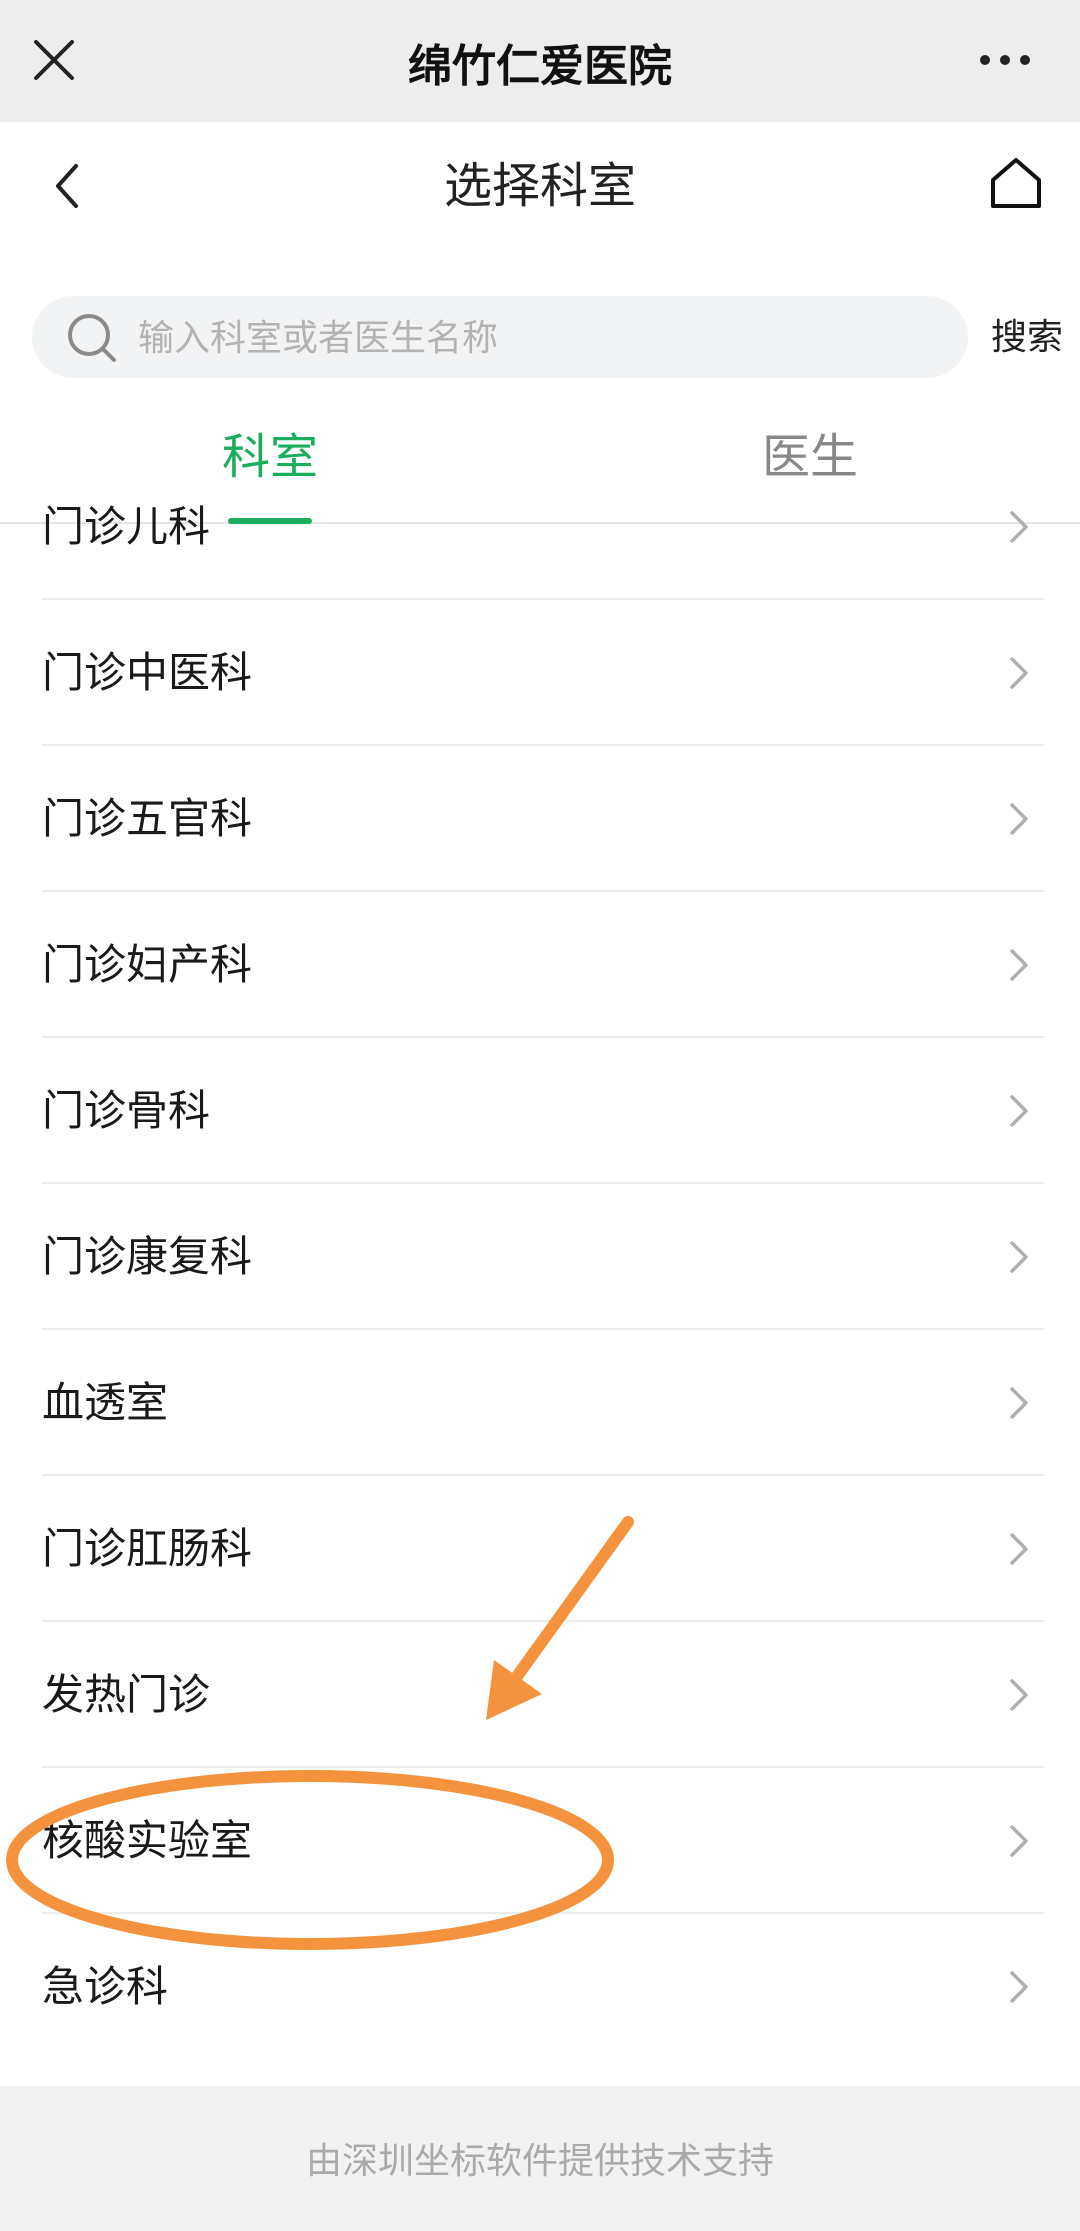 This screenshot has width=1080, height=2231. What do you see at coordinates (540, 527) in the screenshot?
I see `list-item: 门诊儿科` at bounding box center [540, 527].